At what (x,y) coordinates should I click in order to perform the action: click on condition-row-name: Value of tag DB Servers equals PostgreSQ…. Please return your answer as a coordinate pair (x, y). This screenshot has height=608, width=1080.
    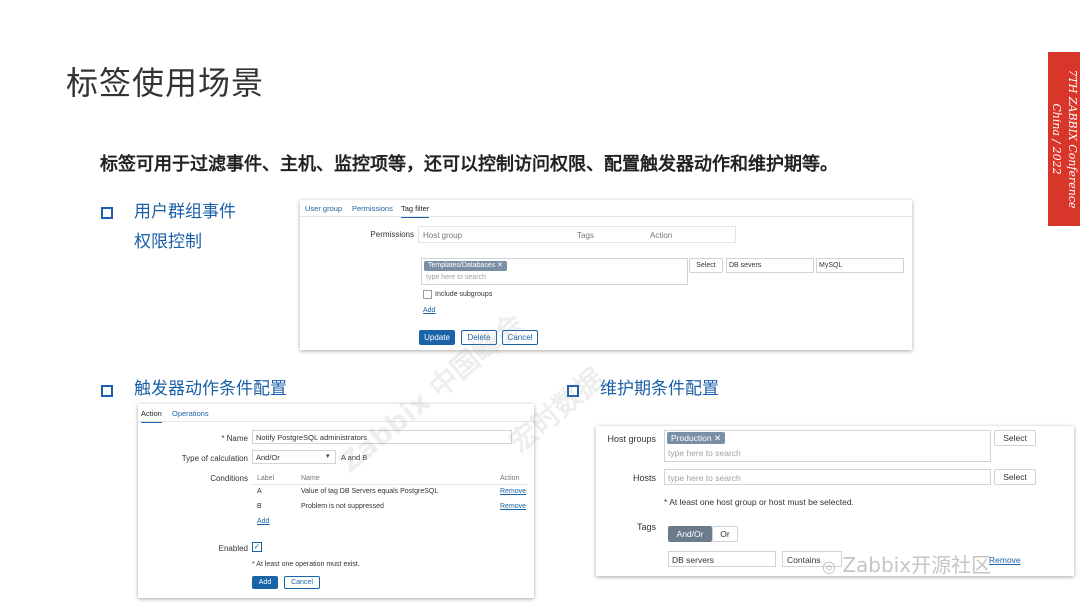
    Looking at the image, I should click on (370, 491).